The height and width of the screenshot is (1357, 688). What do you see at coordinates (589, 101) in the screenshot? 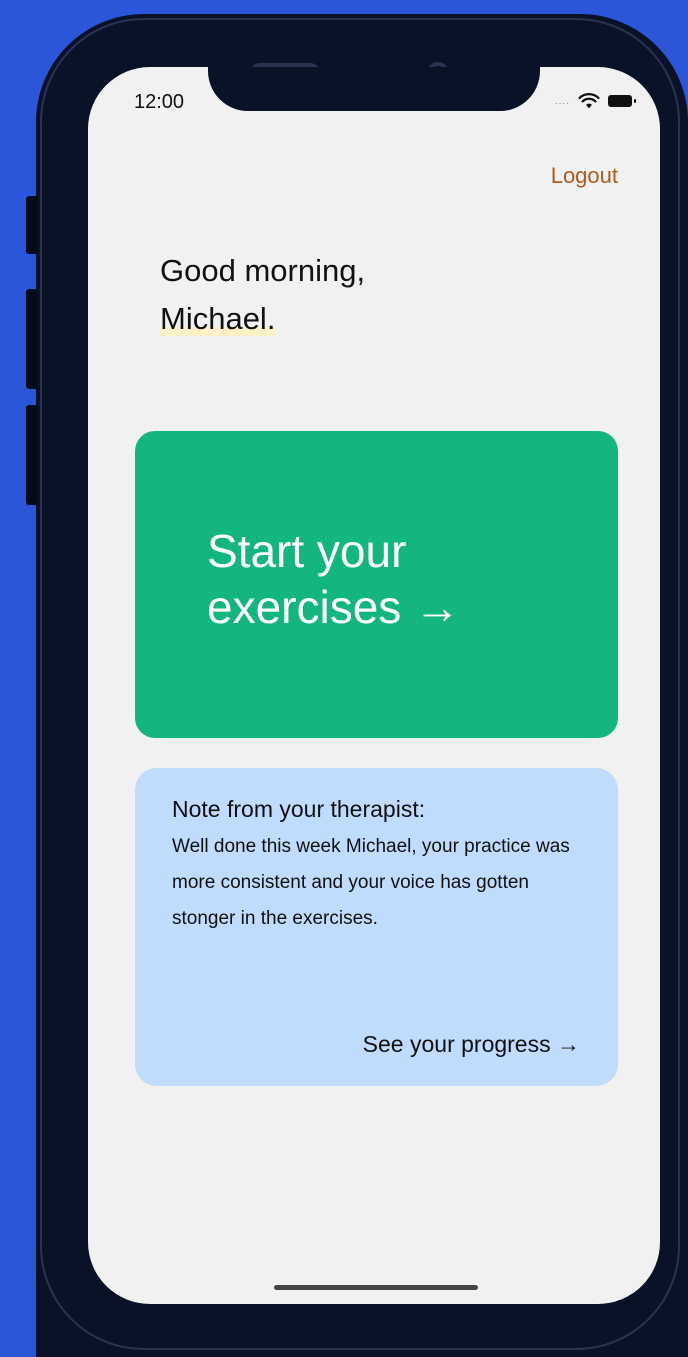
I see `wifi-icon` at bounding box center [589, 101].